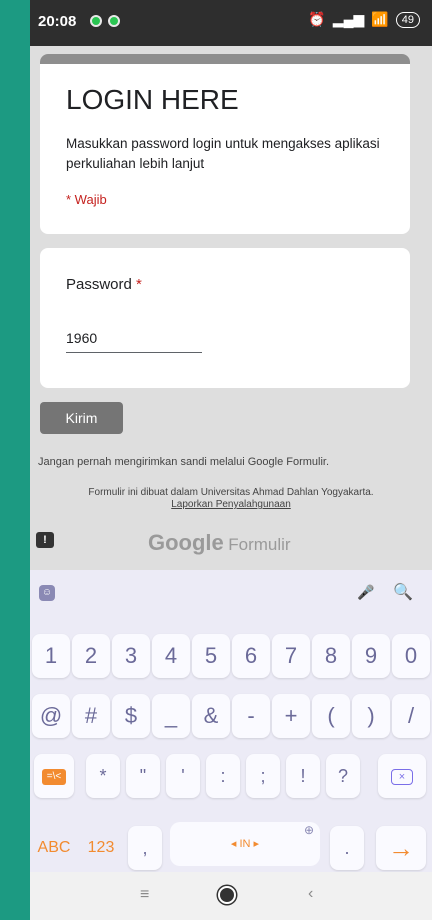  Describe the element at coordinates (54, 848) in the screenshot. I see `abc-key: ABC` at that location.